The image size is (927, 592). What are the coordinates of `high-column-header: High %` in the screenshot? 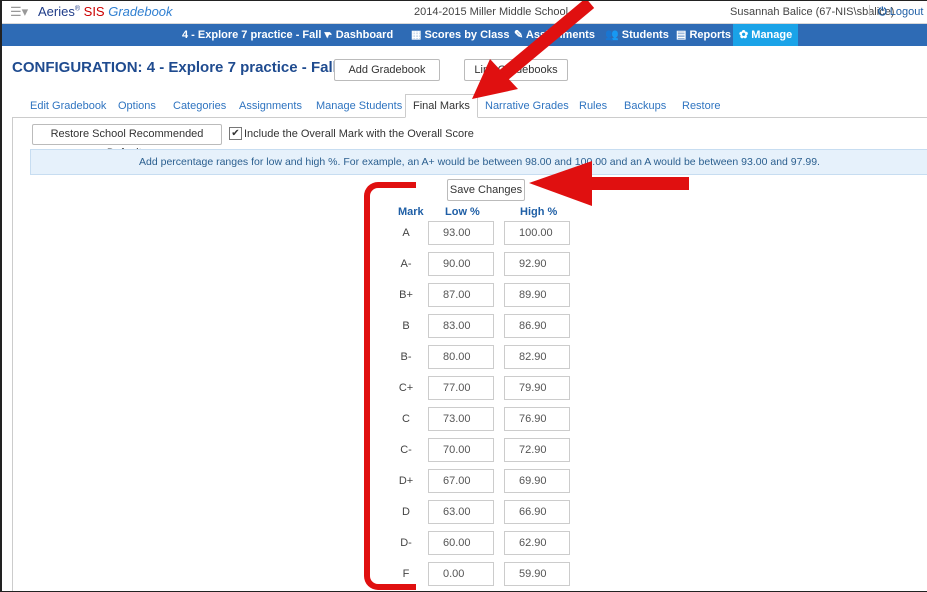 It's located at (539, 212).